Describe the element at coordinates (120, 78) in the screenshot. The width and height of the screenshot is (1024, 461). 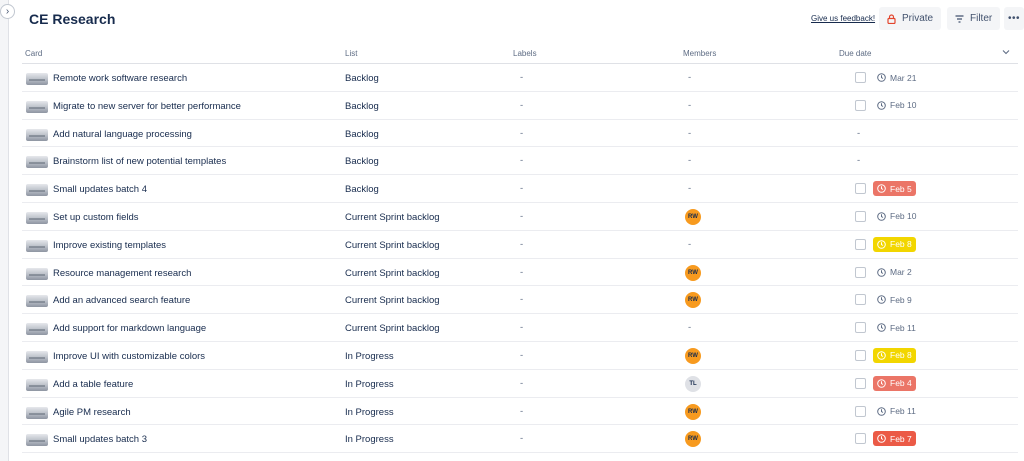
I see `card-name: Remote work software research` at that location.